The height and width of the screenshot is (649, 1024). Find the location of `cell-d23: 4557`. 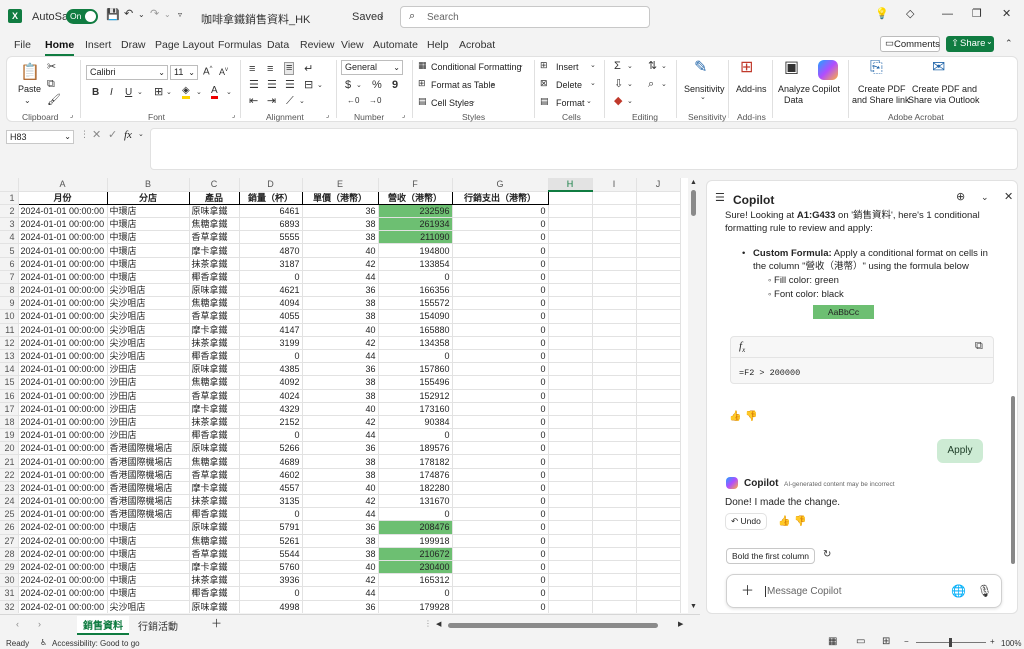

cell-d23: 4557 is located at coordinates (271, 488).